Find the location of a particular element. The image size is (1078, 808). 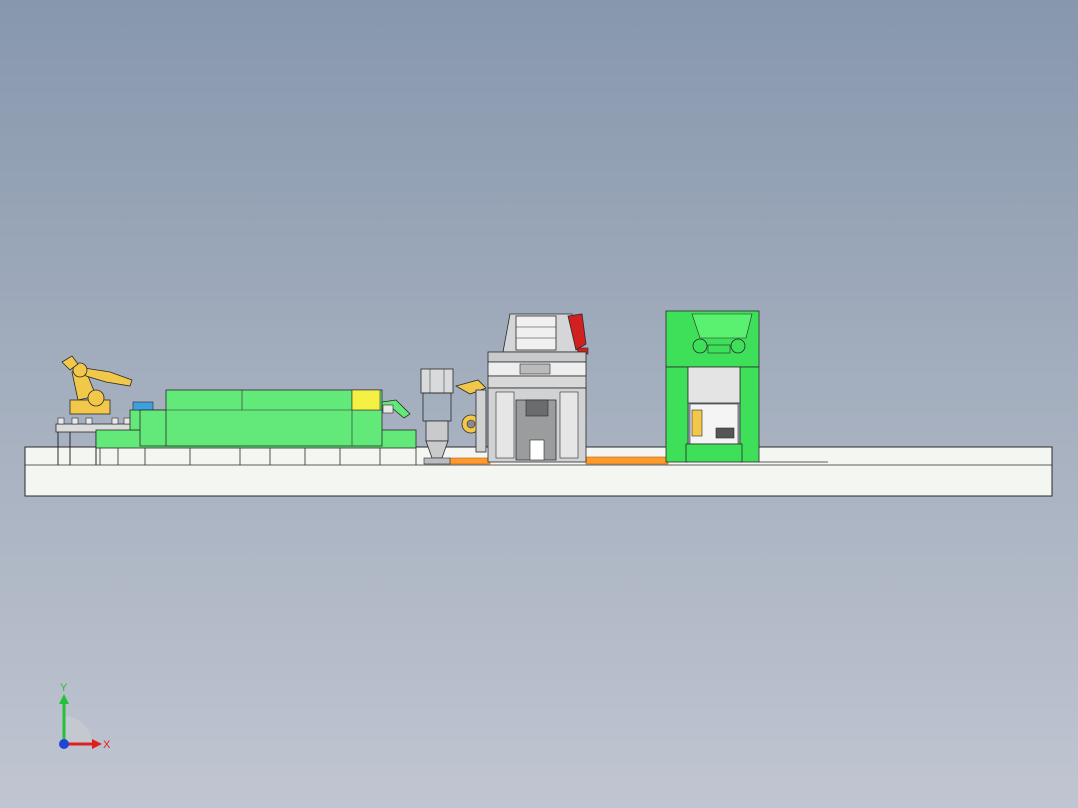

forging-hammer is located at coordinates (538, 388).